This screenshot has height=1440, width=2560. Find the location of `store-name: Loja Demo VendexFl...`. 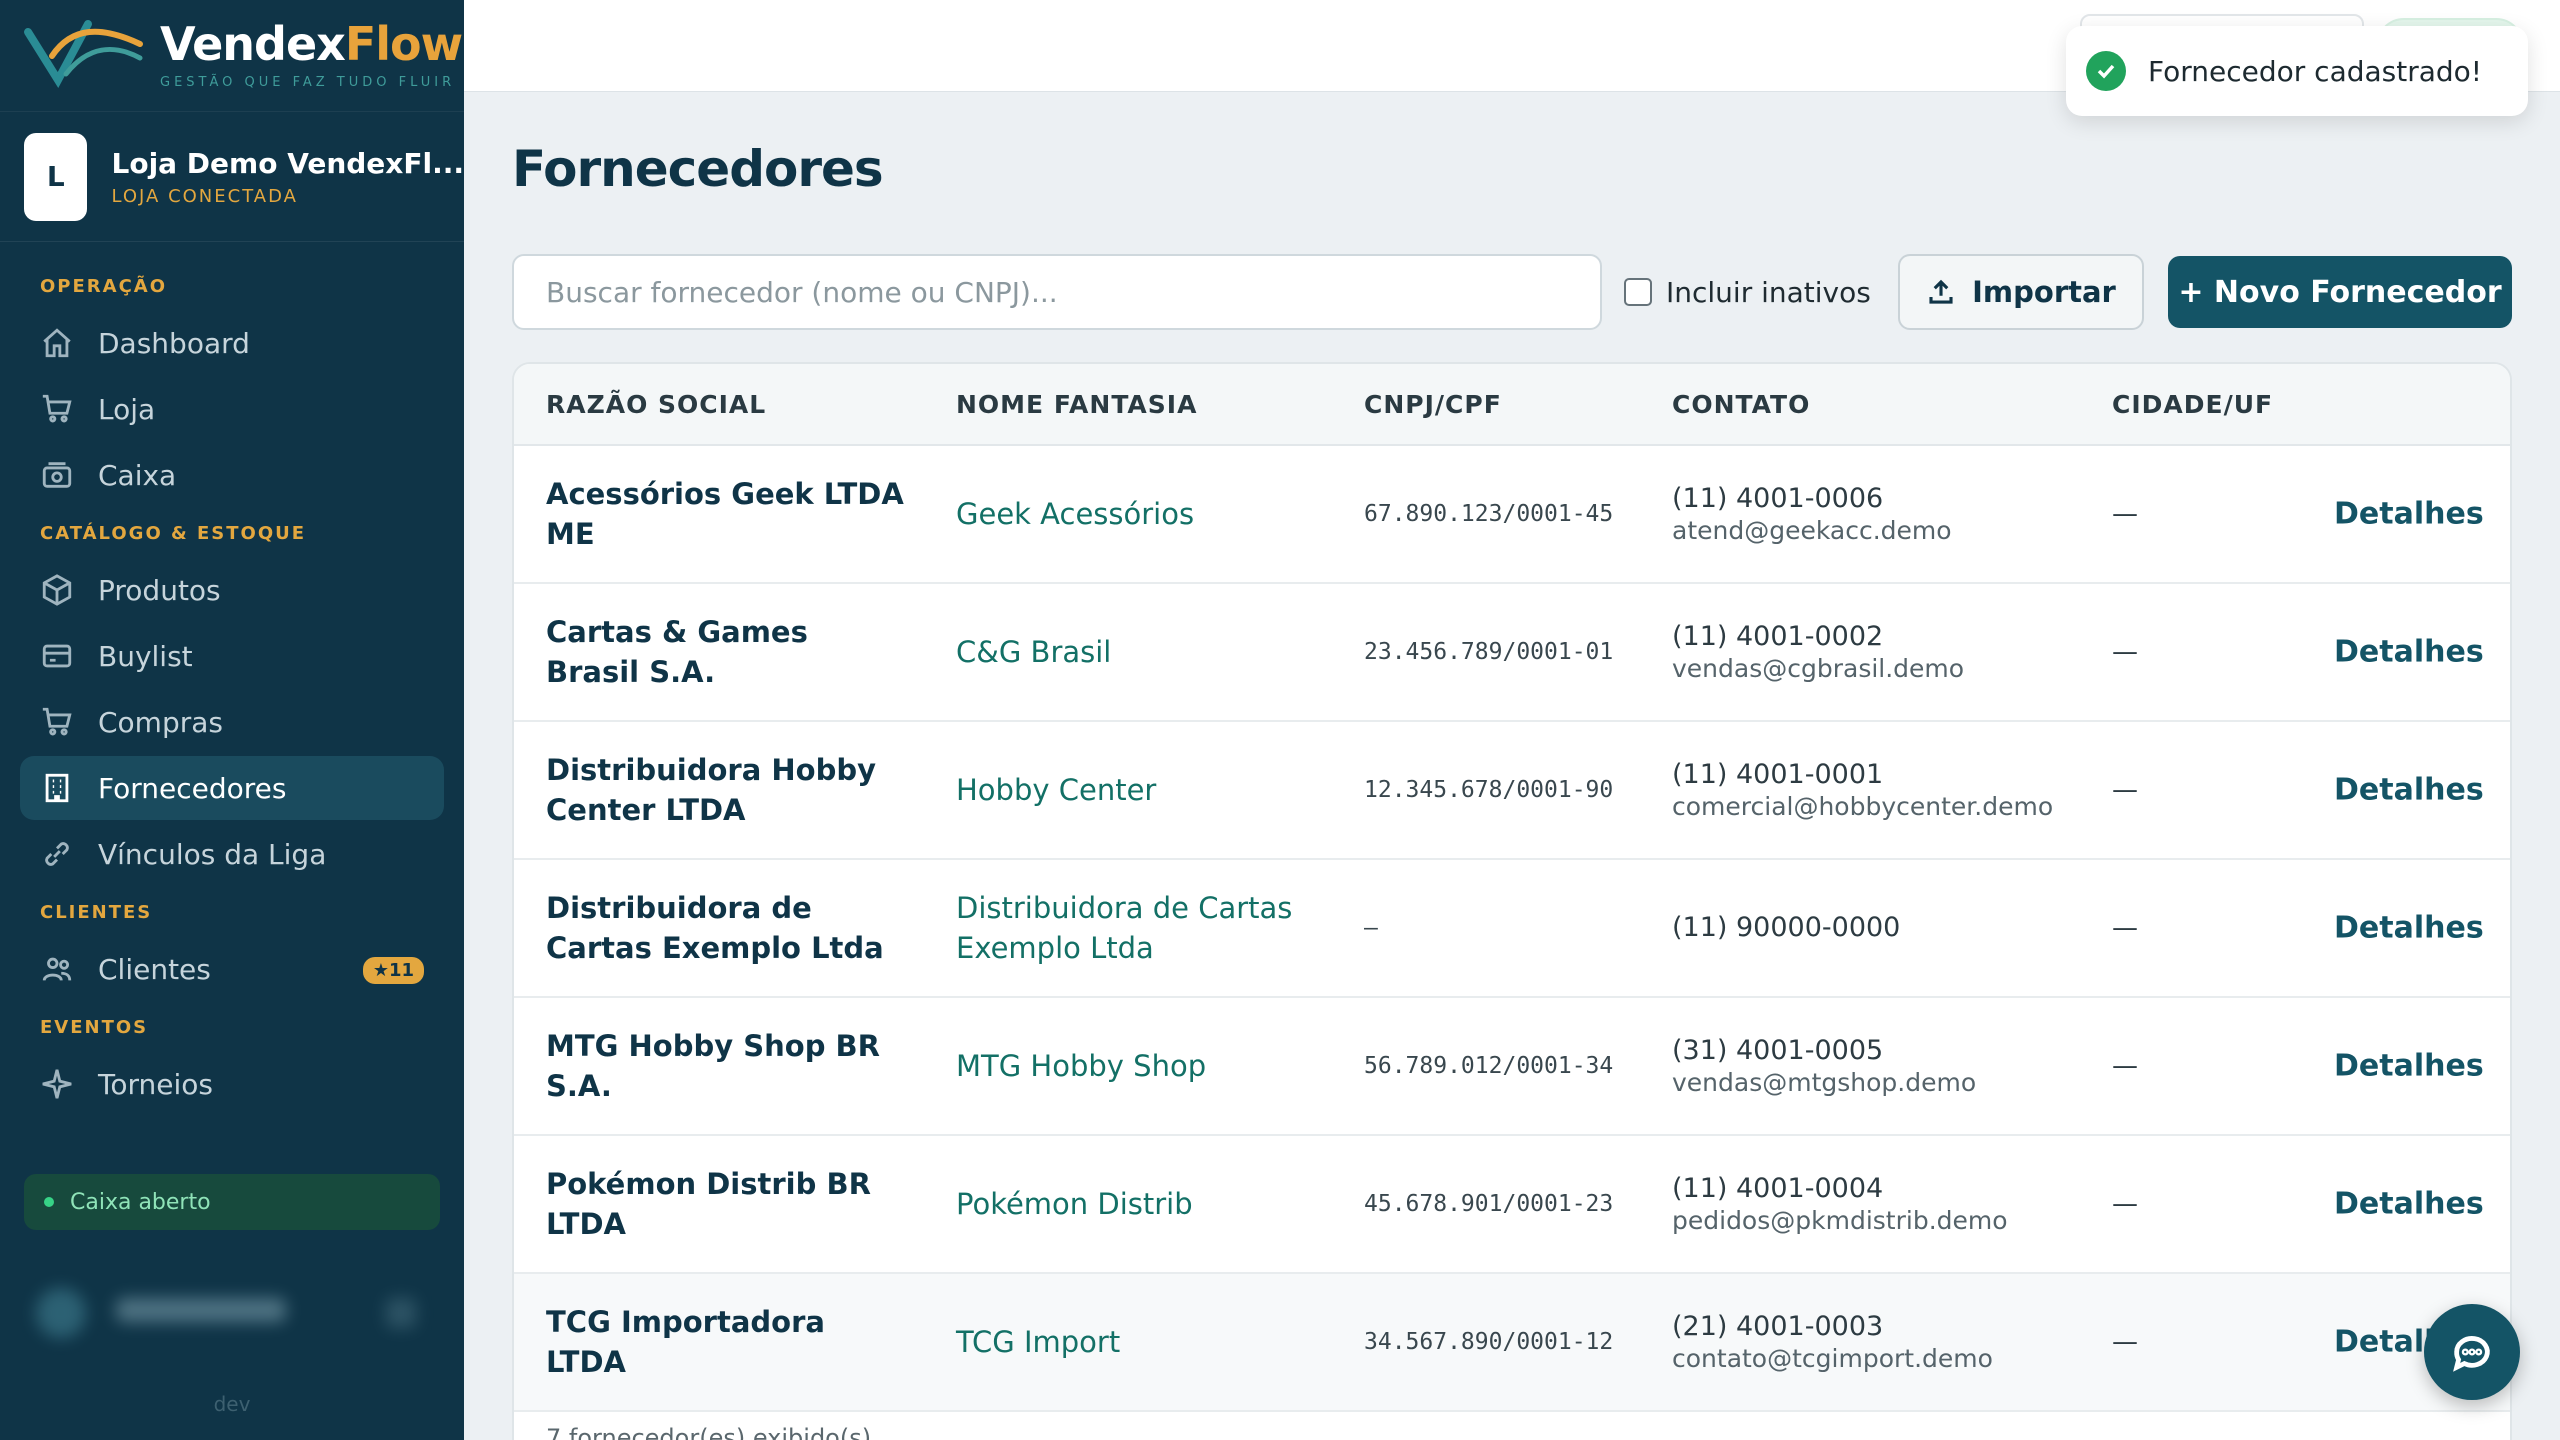

store-name: Loja Demo VendexFl... is located at coordinates (287, 163).